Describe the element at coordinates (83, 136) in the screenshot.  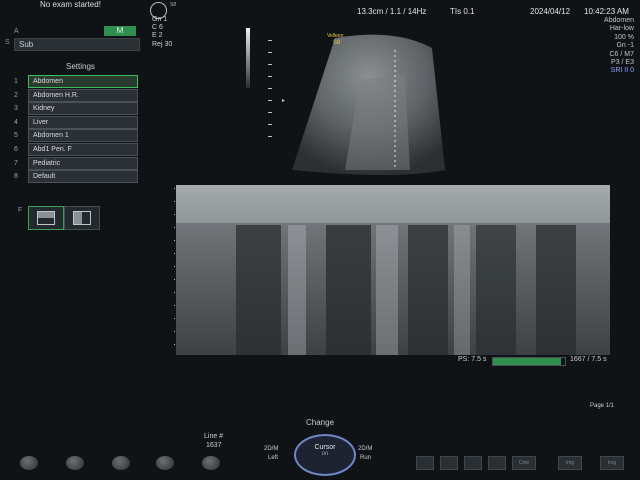
I see `preset-label: Abdomen 1` at that location.